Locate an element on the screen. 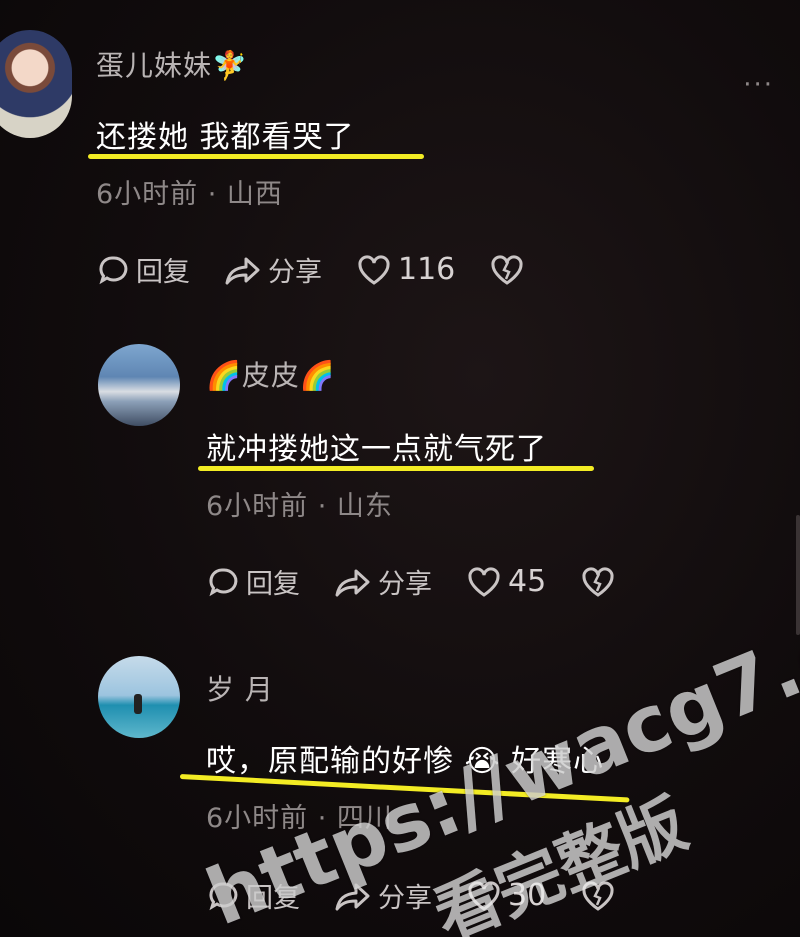 The height and width of the screenshot is (937, 800). like-button: 116 is located at coordinates (405, 269).